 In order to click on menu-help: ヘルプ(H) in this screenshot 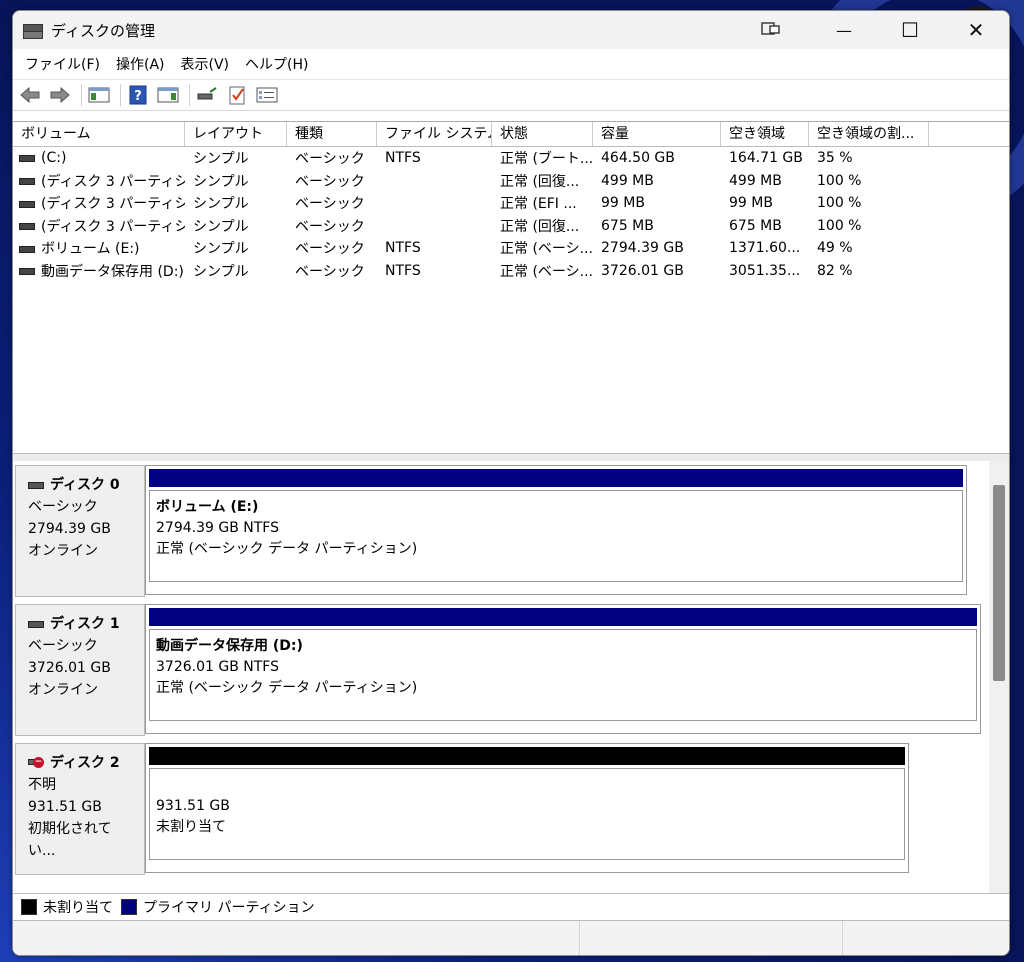, I will do `click(276, 64)`.